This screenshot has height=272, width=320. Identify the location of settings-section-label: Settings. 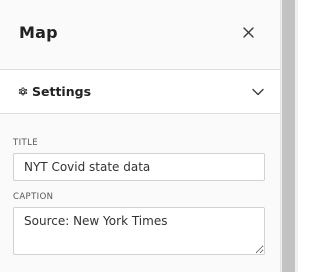
(62, 91).